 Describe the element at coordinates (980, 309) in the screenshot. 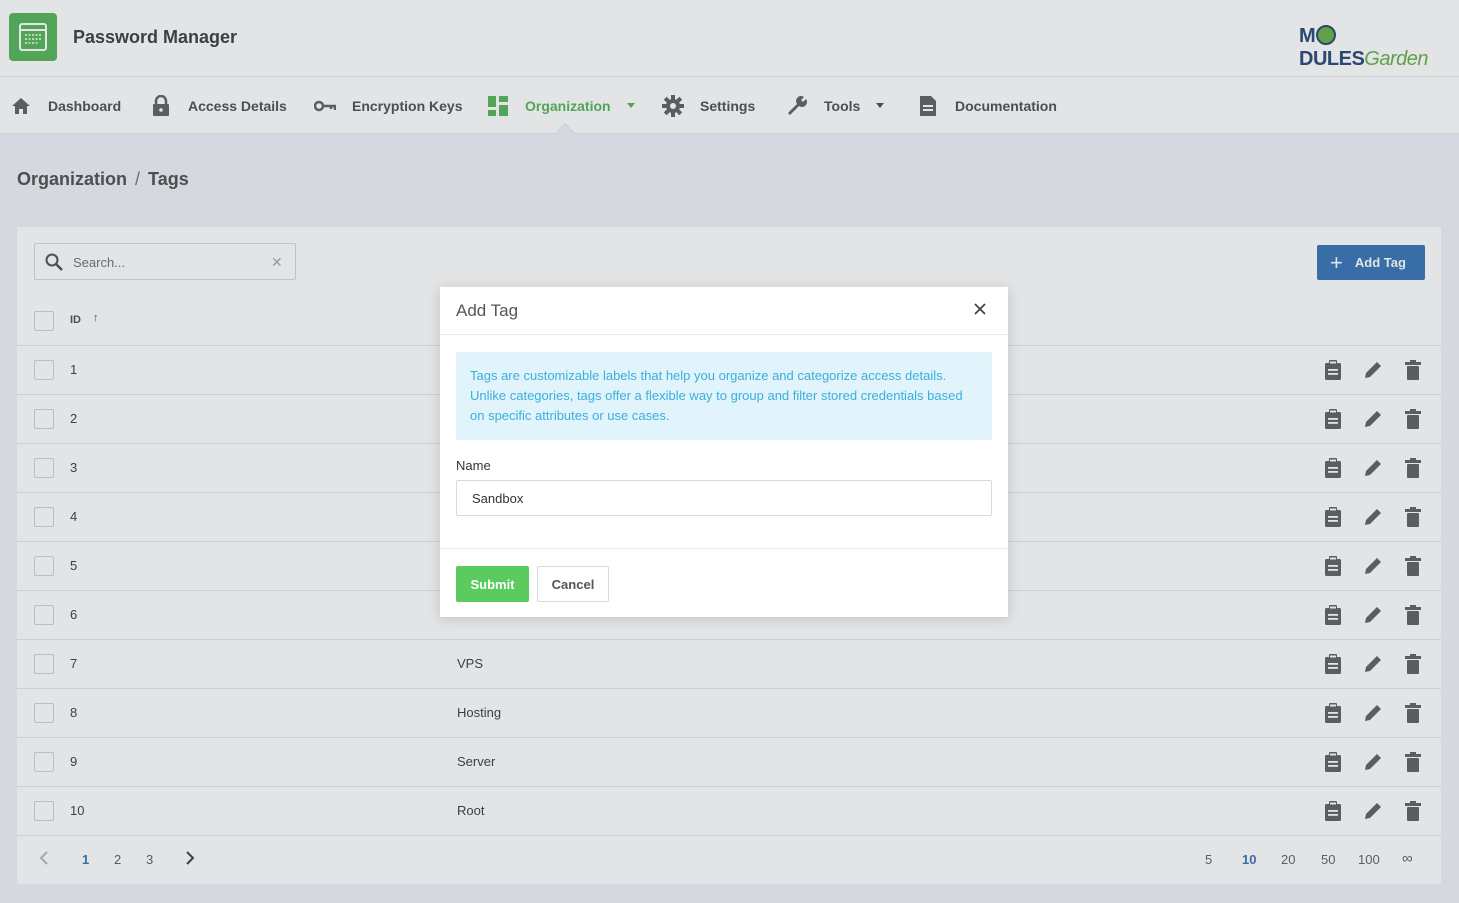

I see `close-icon` at that location.